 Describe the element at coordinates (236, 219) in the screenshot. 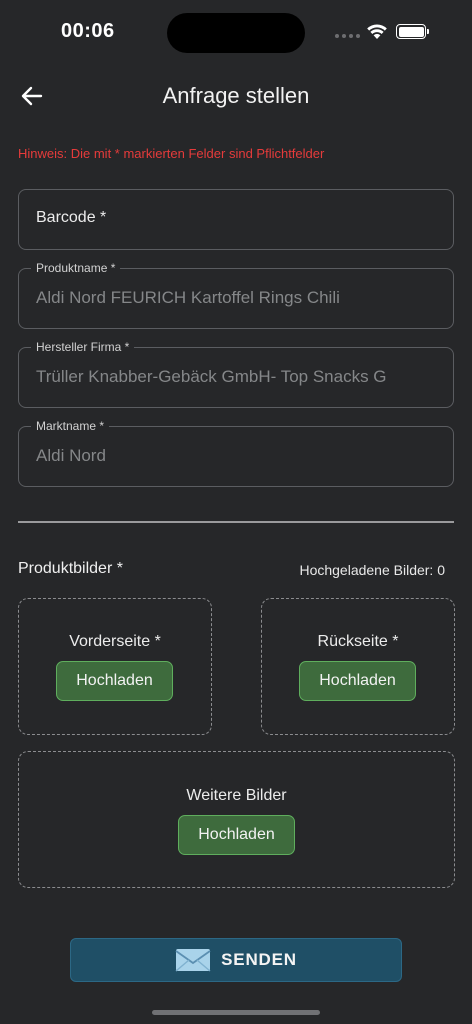

I see `barcode-field: Barcode *` at that location.